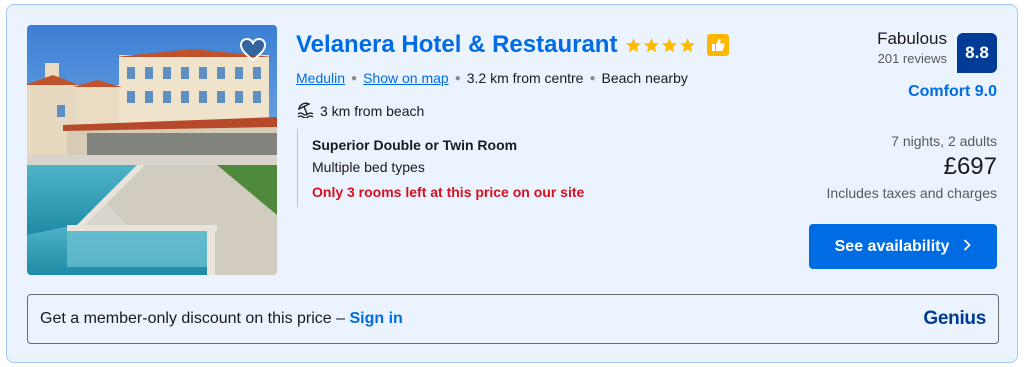 This screenshot has height=367, width=1024. I want to click on review-score-badge: 8.8, so click(977, 53).